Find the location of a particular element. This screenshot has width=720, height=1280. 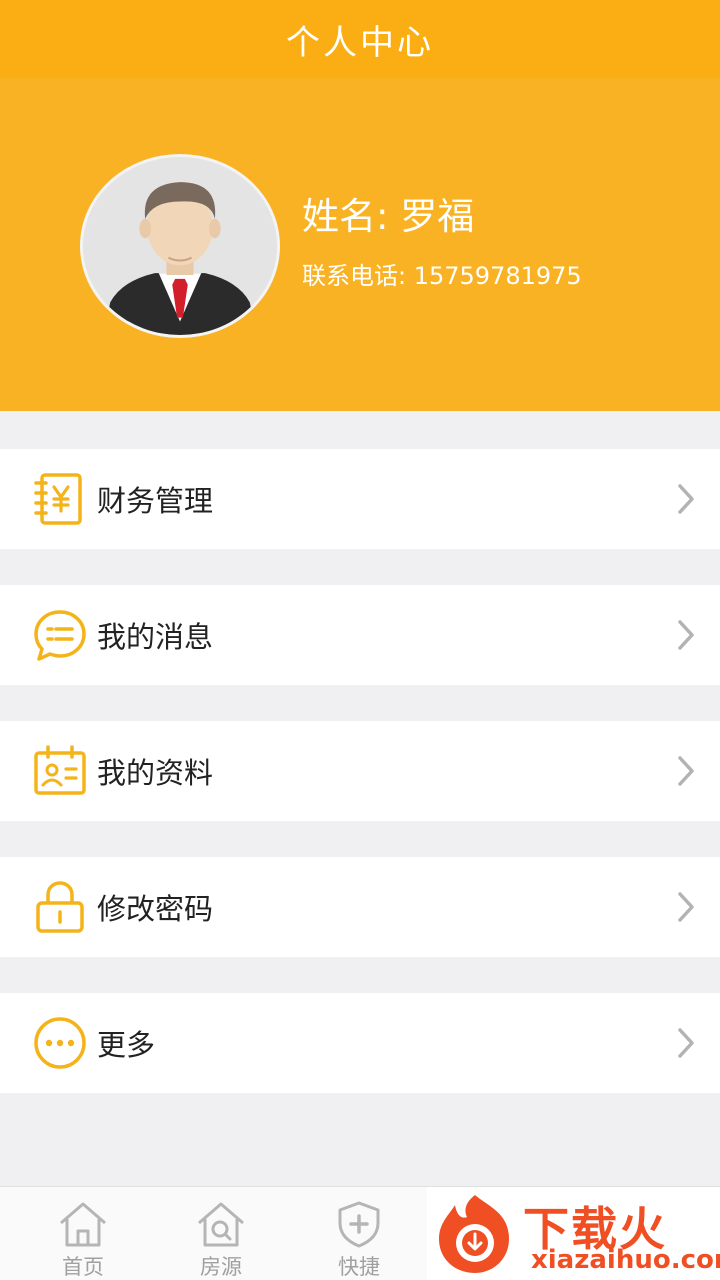

message-icon is located at coordinates (60, 635).